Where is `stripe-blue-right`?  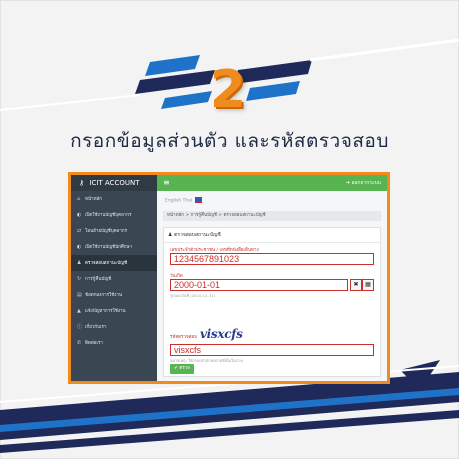 stripe-blue-right is located at coordinates (273, 91).